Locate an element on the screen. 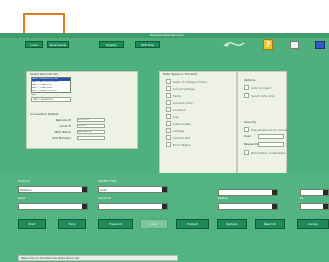  stop-button: Stop is located at coordinates (72, 224).